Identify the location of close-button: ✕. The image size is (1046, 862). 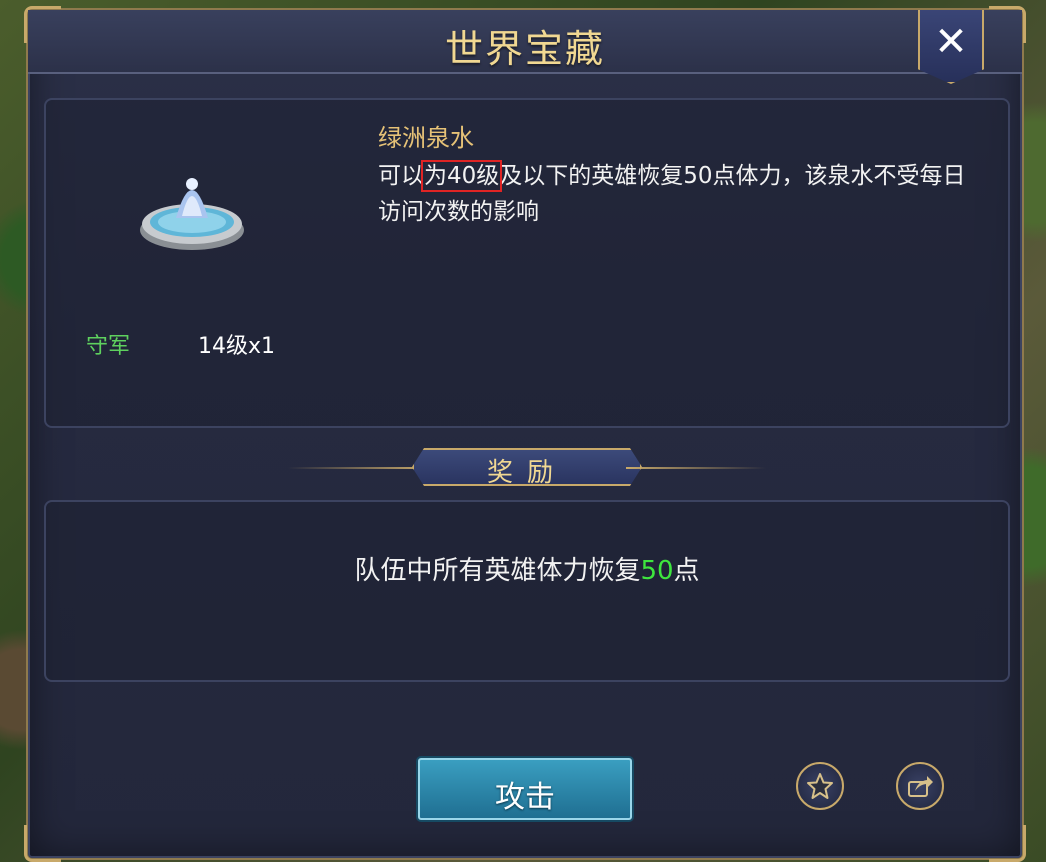
(951, 47).